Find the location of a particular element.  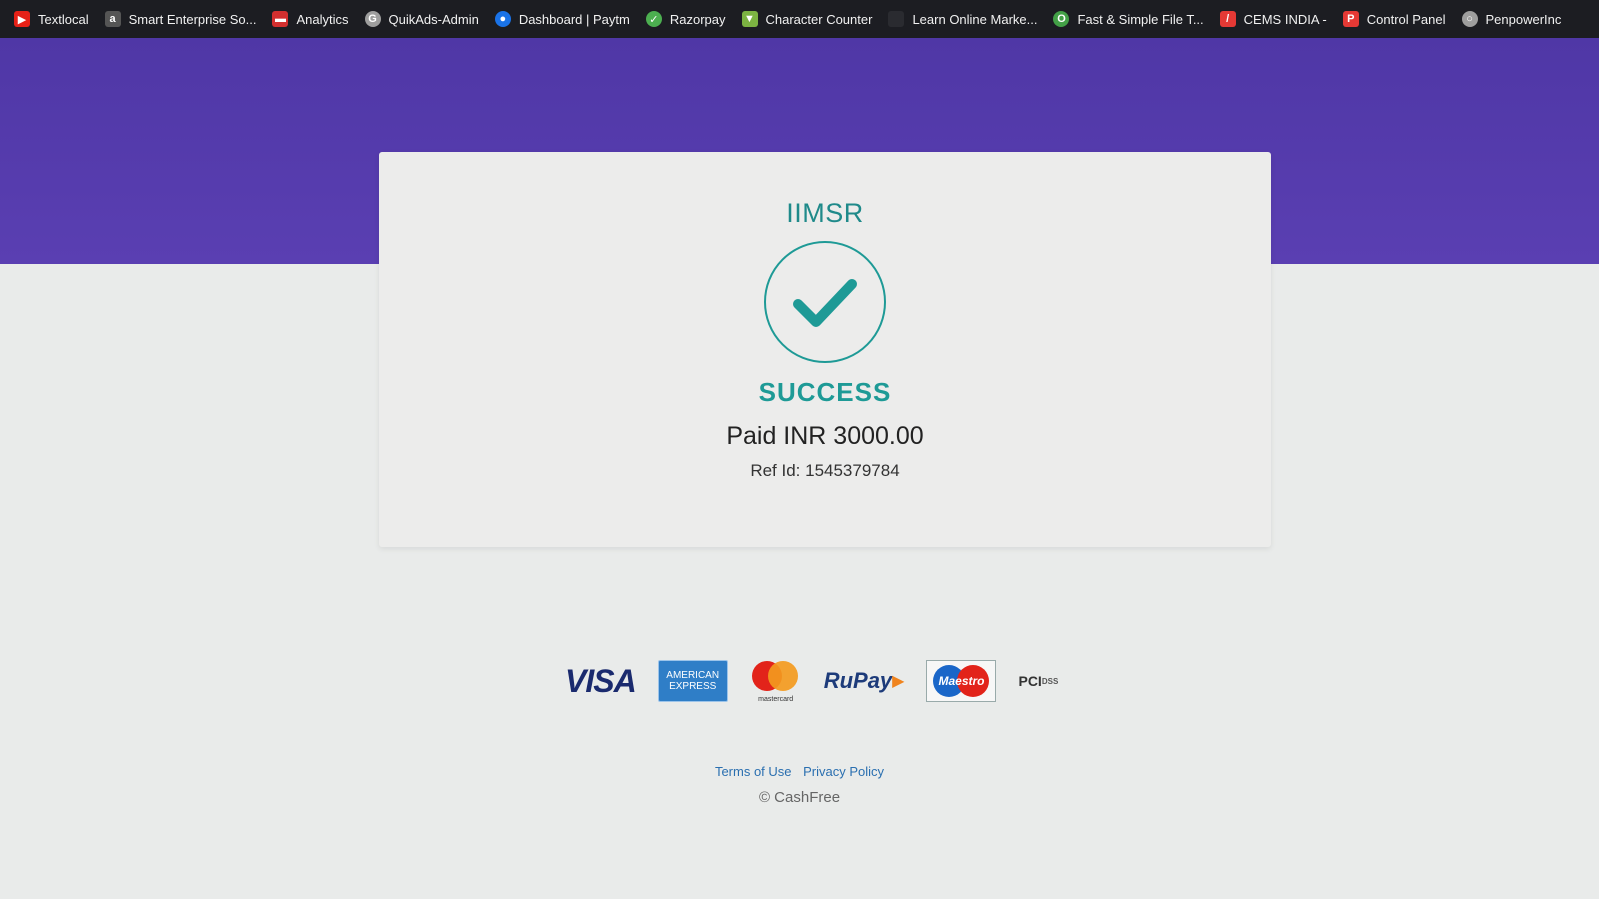

success-check-icon is located at coordinates (825, 302).